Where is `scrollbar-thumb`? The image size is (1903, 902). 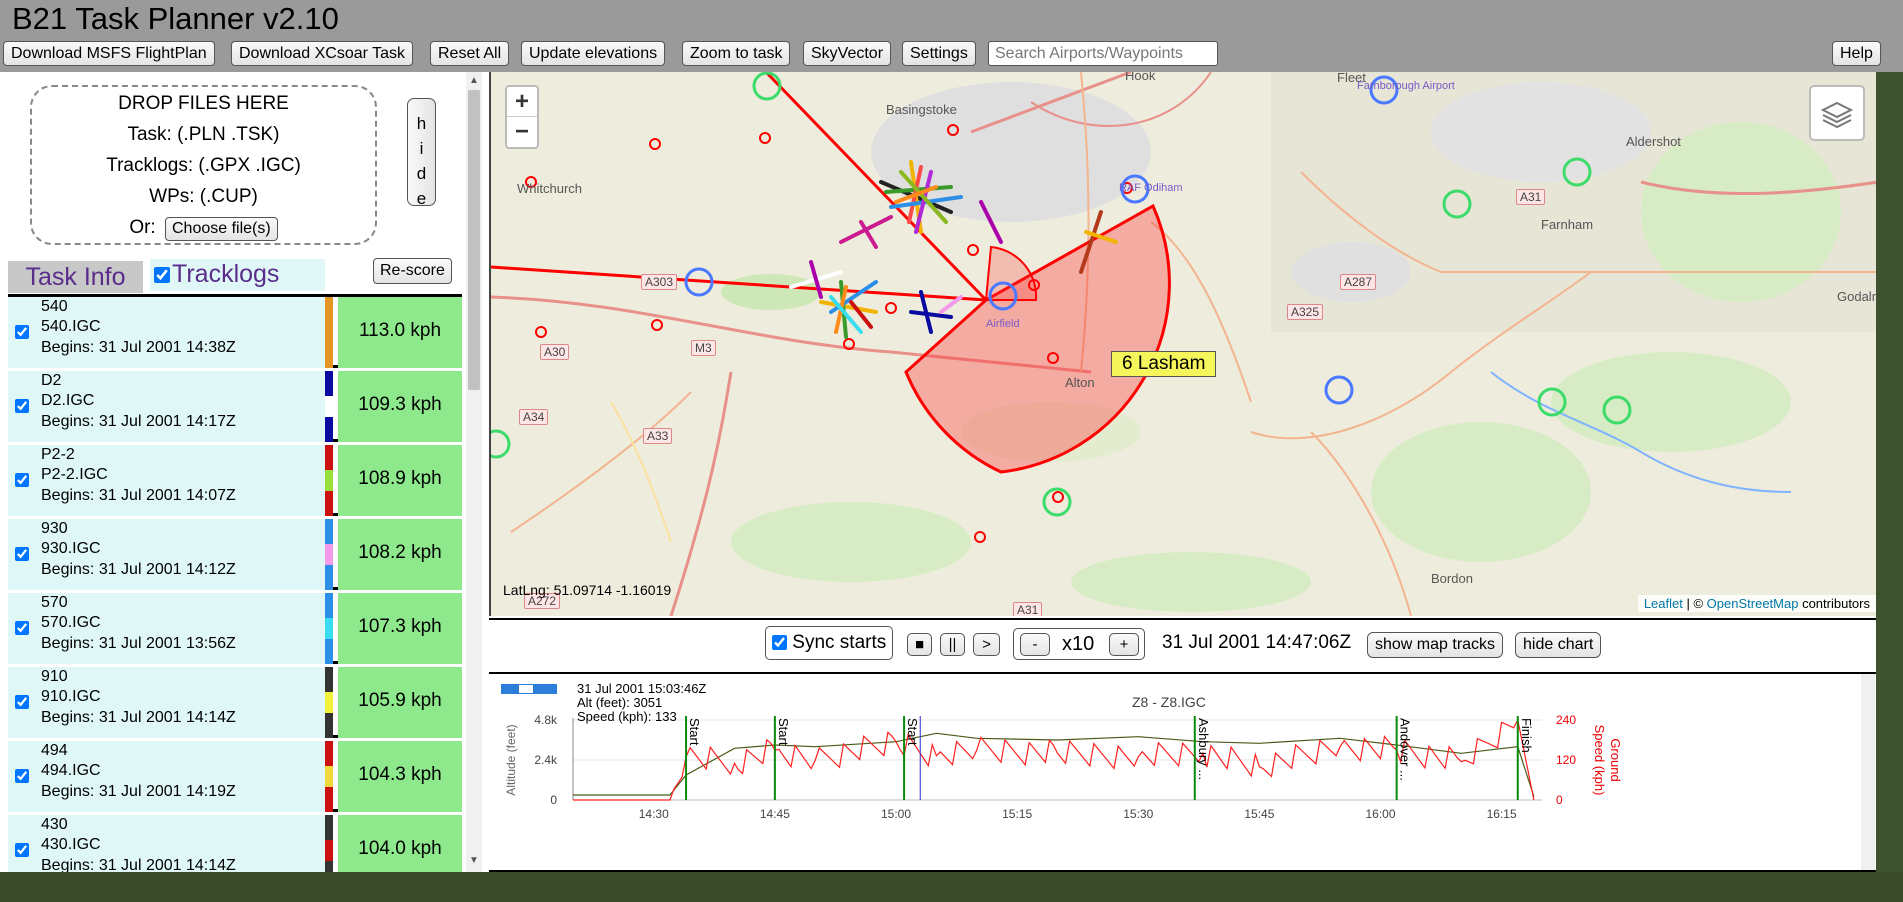 scrollbar-thumb is located at coordinates (474, 240).